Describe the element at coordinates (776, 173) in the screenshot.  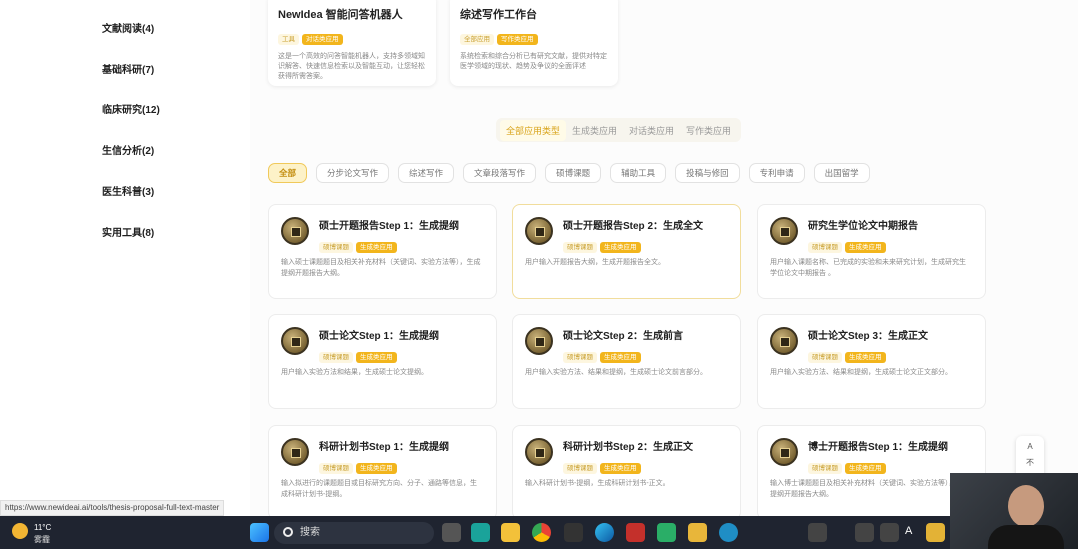
I see `filter-patent: 专利申请` at that location.